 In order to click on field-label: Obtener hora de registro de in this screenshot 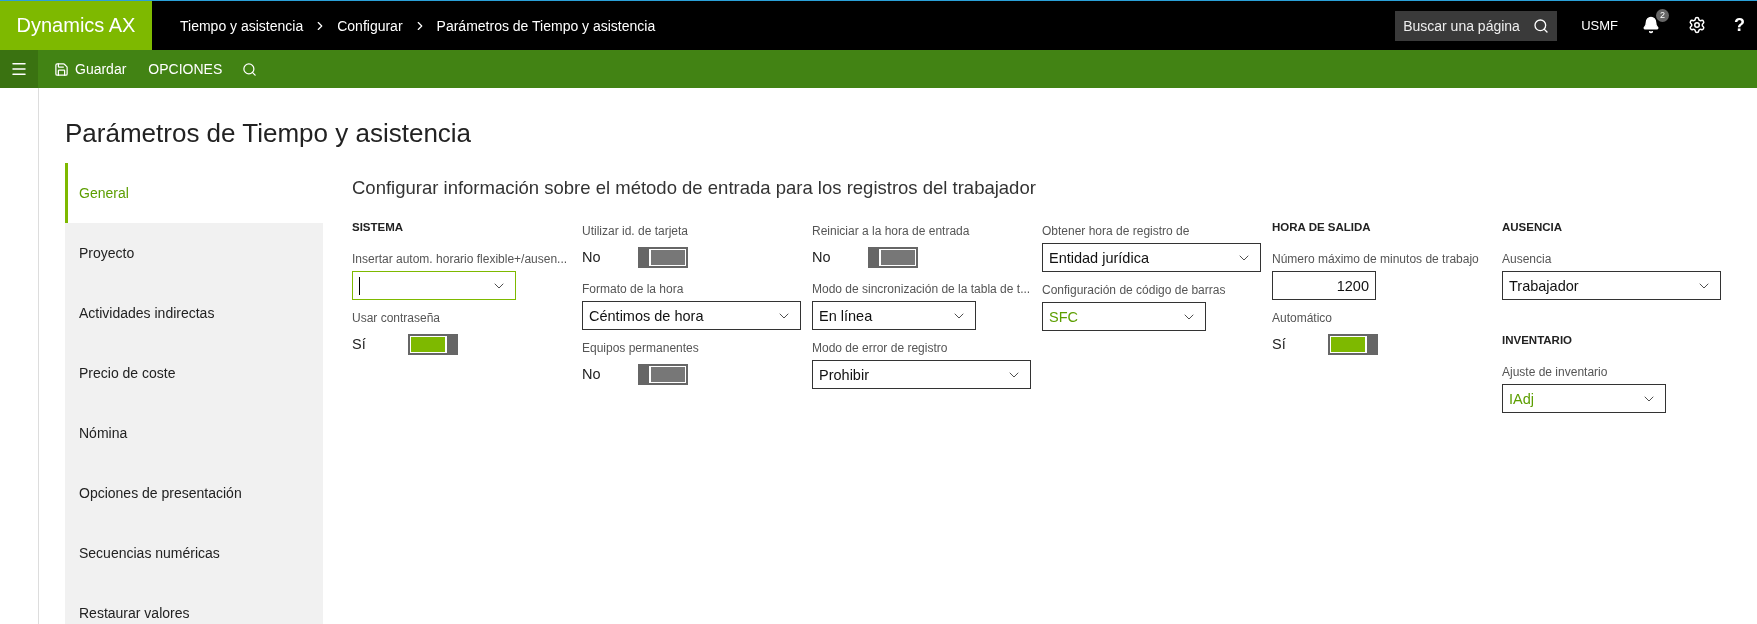, I will do `click(1116, 231)`.